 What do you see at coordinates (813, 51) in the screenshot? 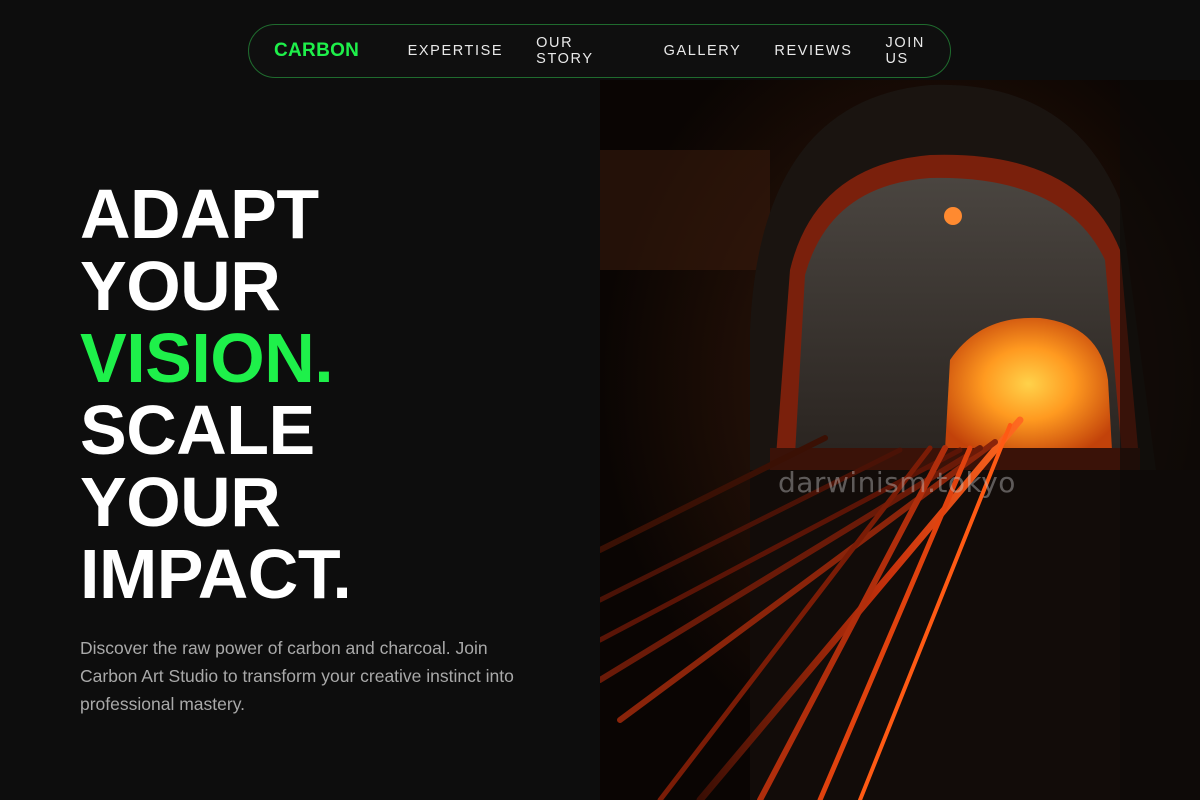
I see `nav-link-reviews: REVIEWS` at bounding box center [813, 51].